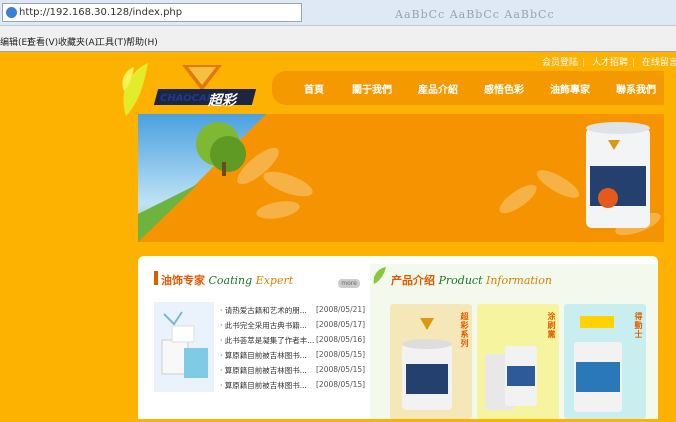 The height and width of the screenshot is (422, 676). I want to click on news-date: [2008/05/17], so click(341, 324).